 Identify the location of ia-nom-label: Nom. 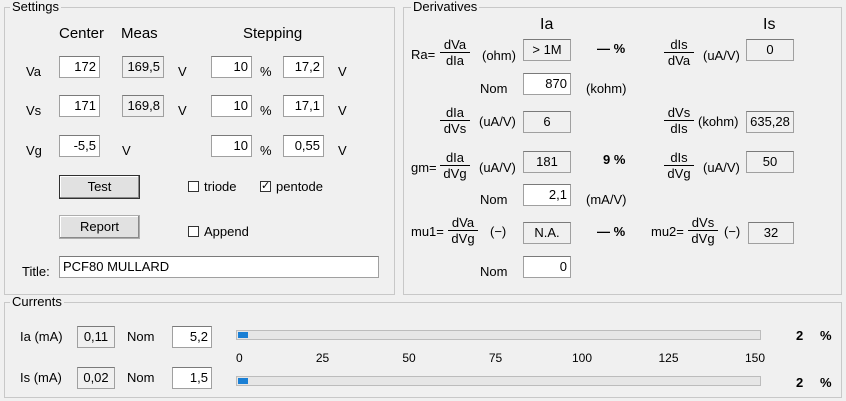
(141, 336).